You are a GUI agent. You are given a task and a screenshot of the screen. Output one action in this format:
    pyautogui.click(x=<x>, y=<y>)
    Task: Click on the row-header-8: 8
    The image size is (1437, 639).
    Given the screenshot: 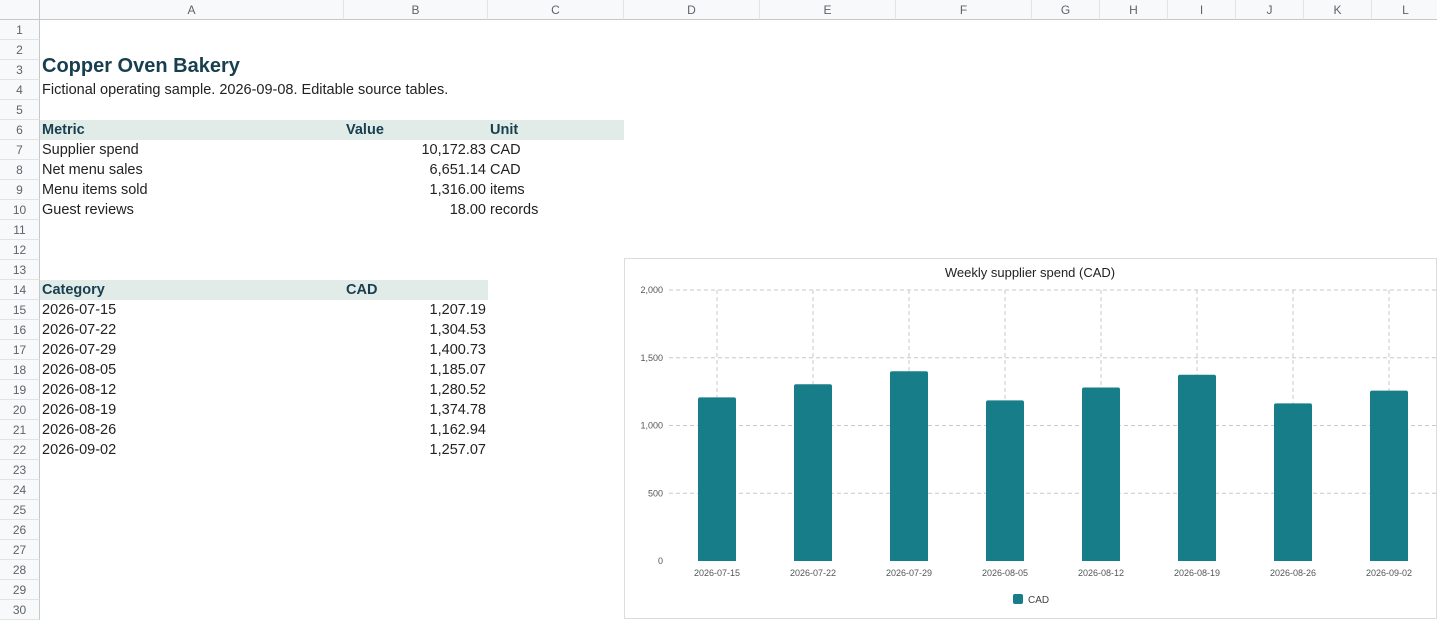 What is the action you would take?
    pyautogui.click(x=20, y=170)
    